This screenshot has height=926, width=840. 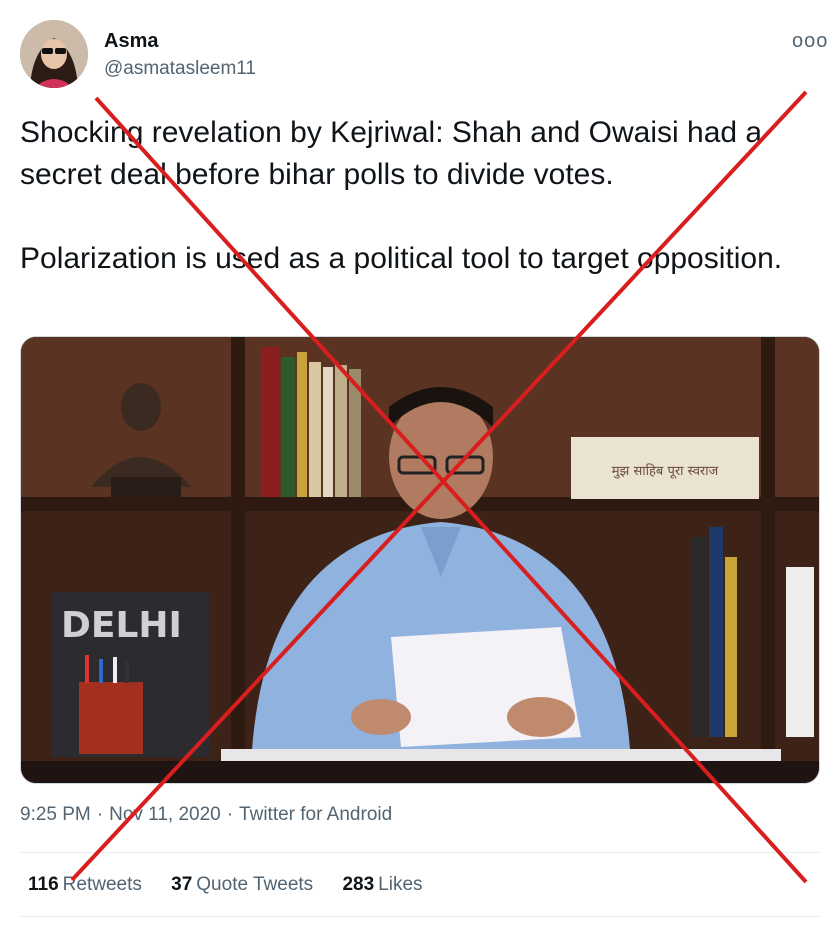 I want to click on tweet-date: Nov 11, 2020, so click(x=165, y=814).